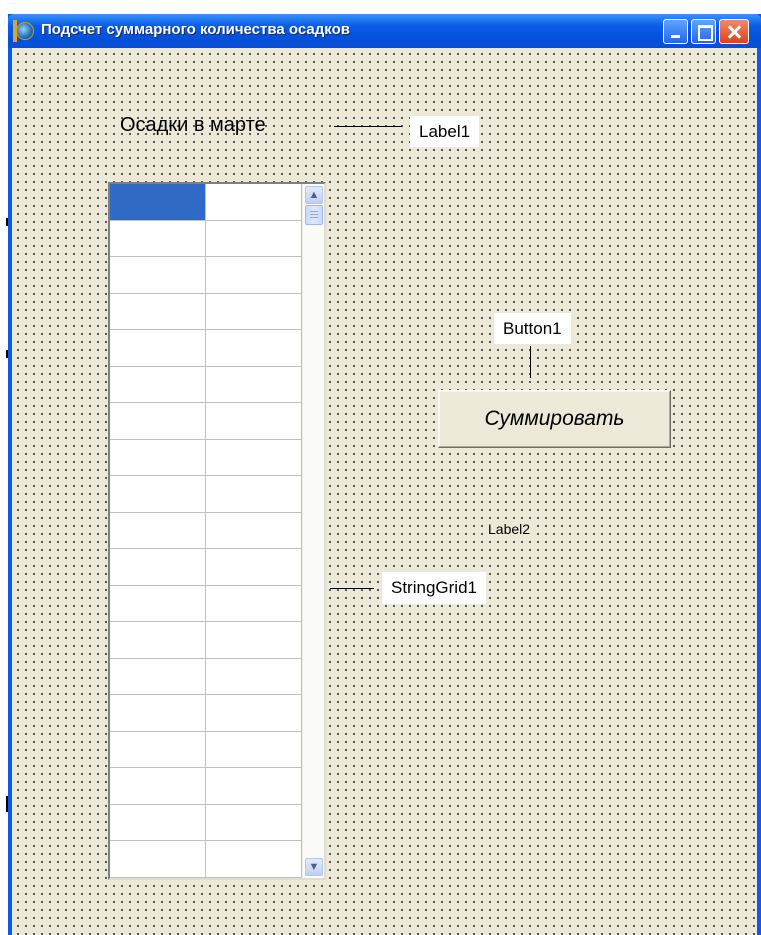 The height and width of the screenshot is (935, 761). What do you see at coordinates (195, 29) in the screenshot?
I see `window-title: Подсчет суммарного количества осадков` at bounding box center [195, 29].